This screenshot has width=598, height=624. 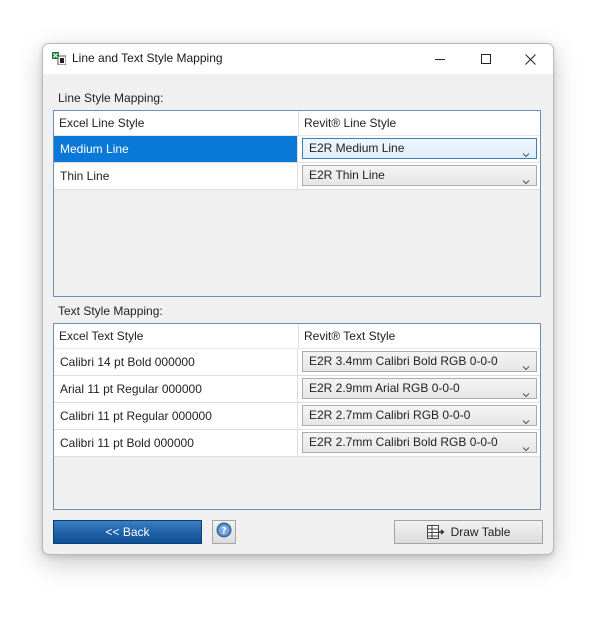 I want to click on back-button: << Back, so click(x=127, y=532).